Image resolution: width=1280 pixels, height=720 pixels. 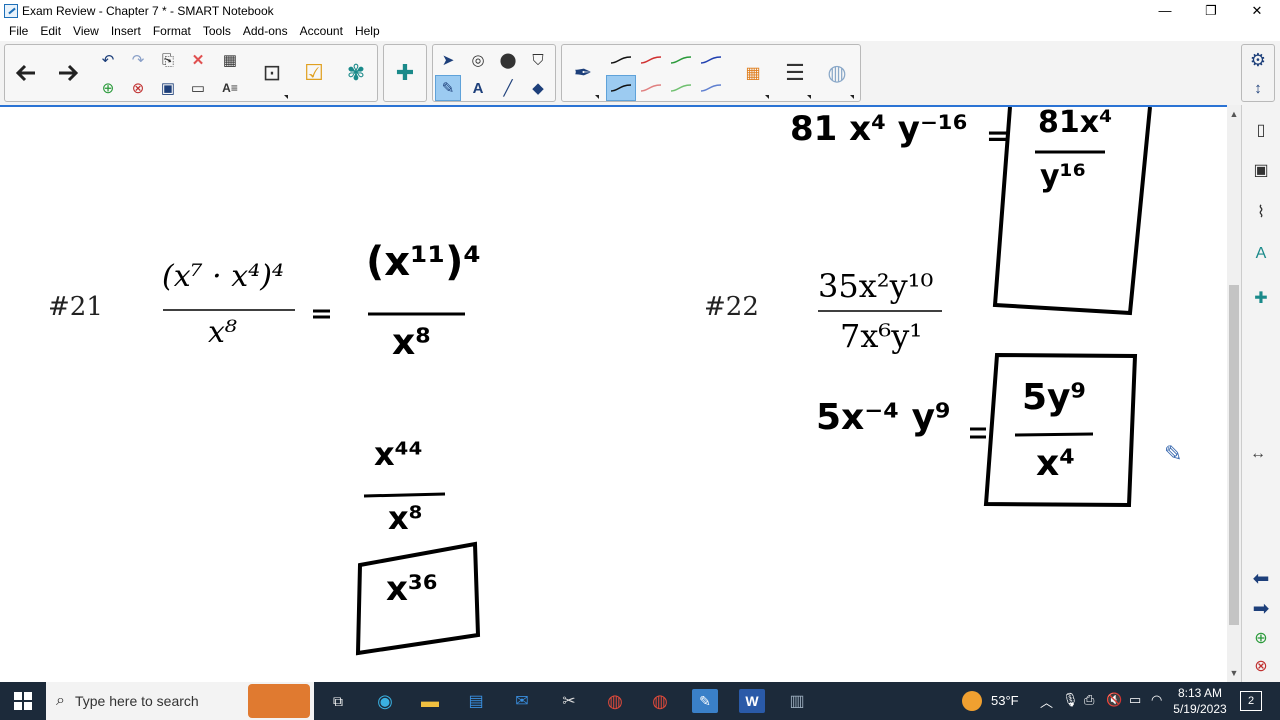 I want to click on response-button: ☑, so click(x=314, y=73).